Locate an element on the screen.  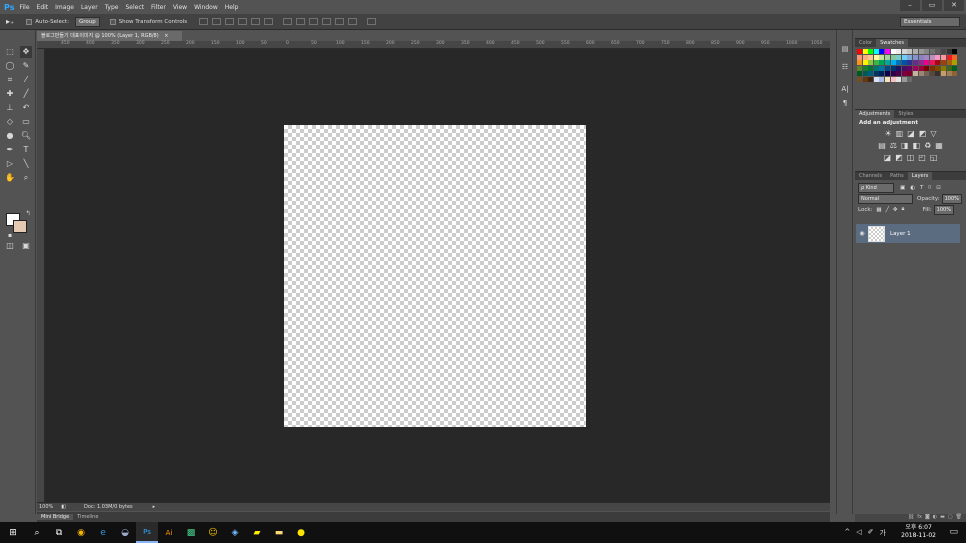
black-white-adjust-icon: ◨ is located at coordinates (905, 146).